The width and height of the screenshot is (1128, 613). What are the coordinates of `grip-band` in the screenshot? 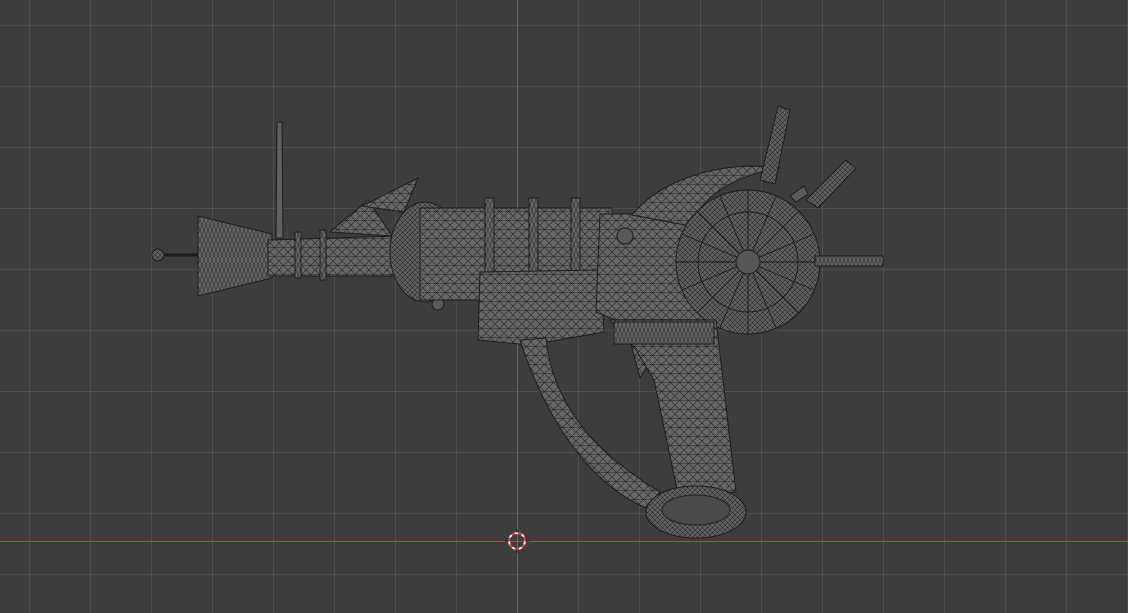 It's located at (664, 333).